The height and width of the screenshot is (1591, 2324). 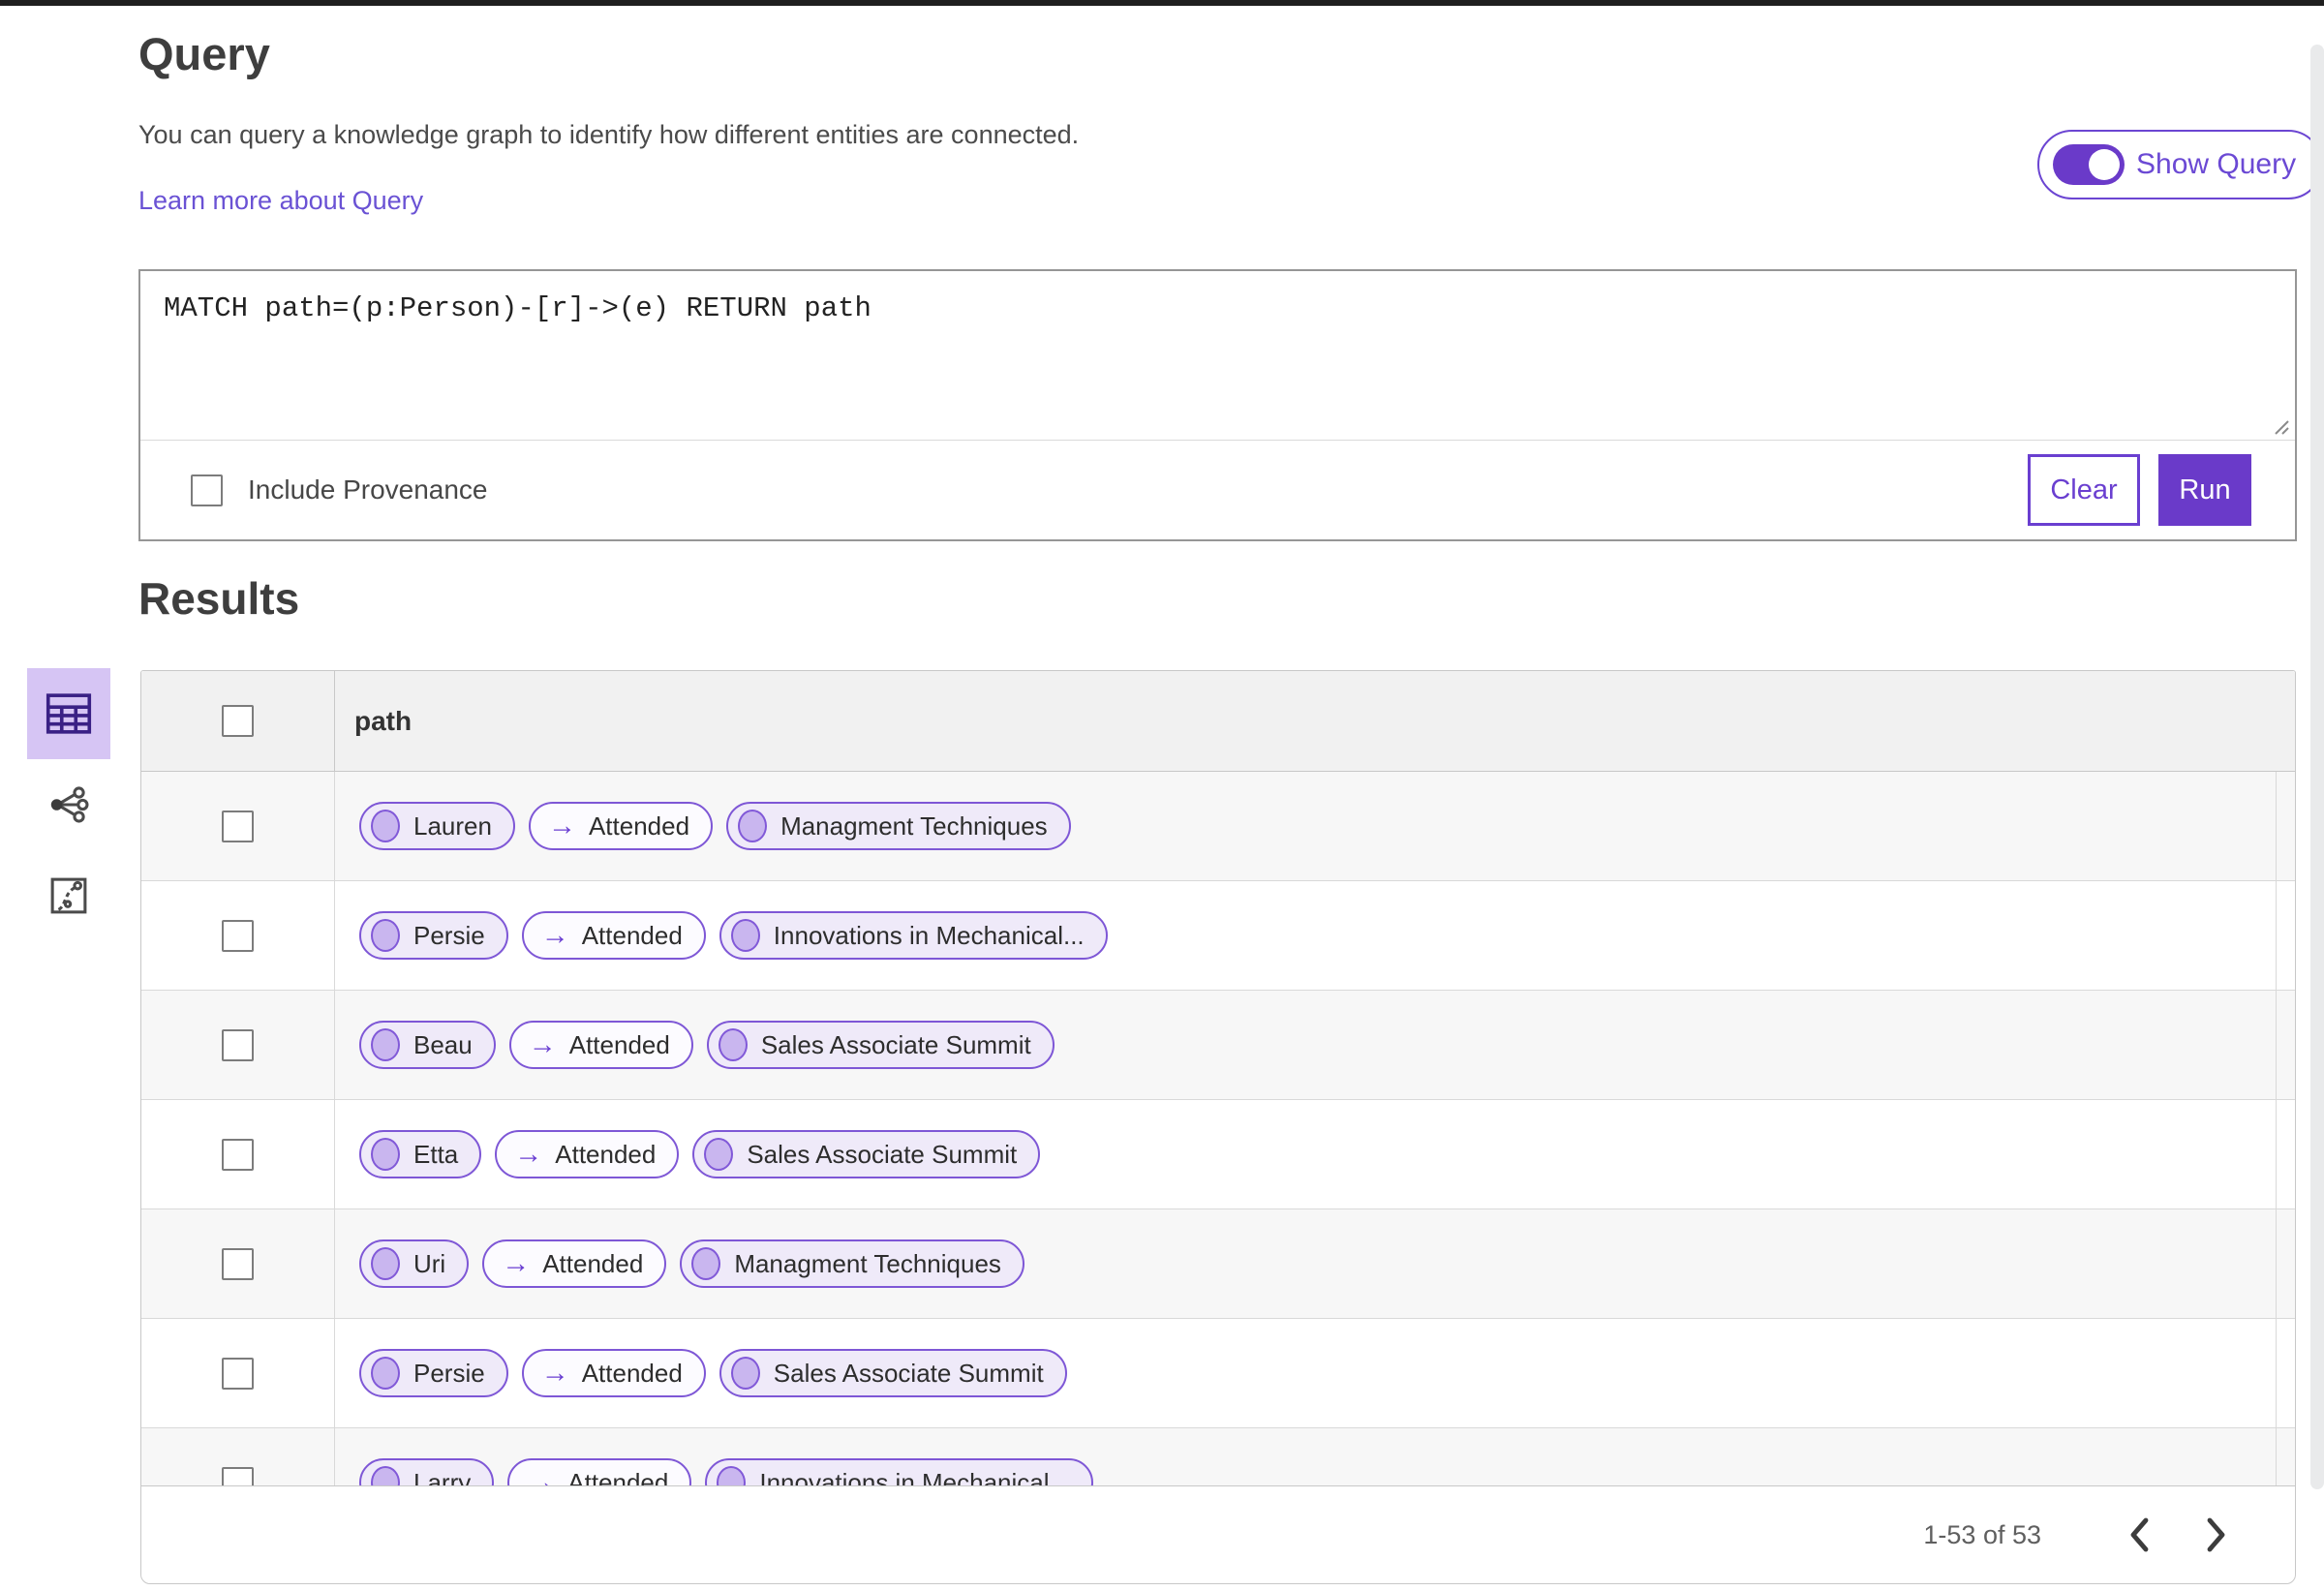 I want to click on table-row: Lauren → Attended Managment Techniques, so click(x=1218, y=826).